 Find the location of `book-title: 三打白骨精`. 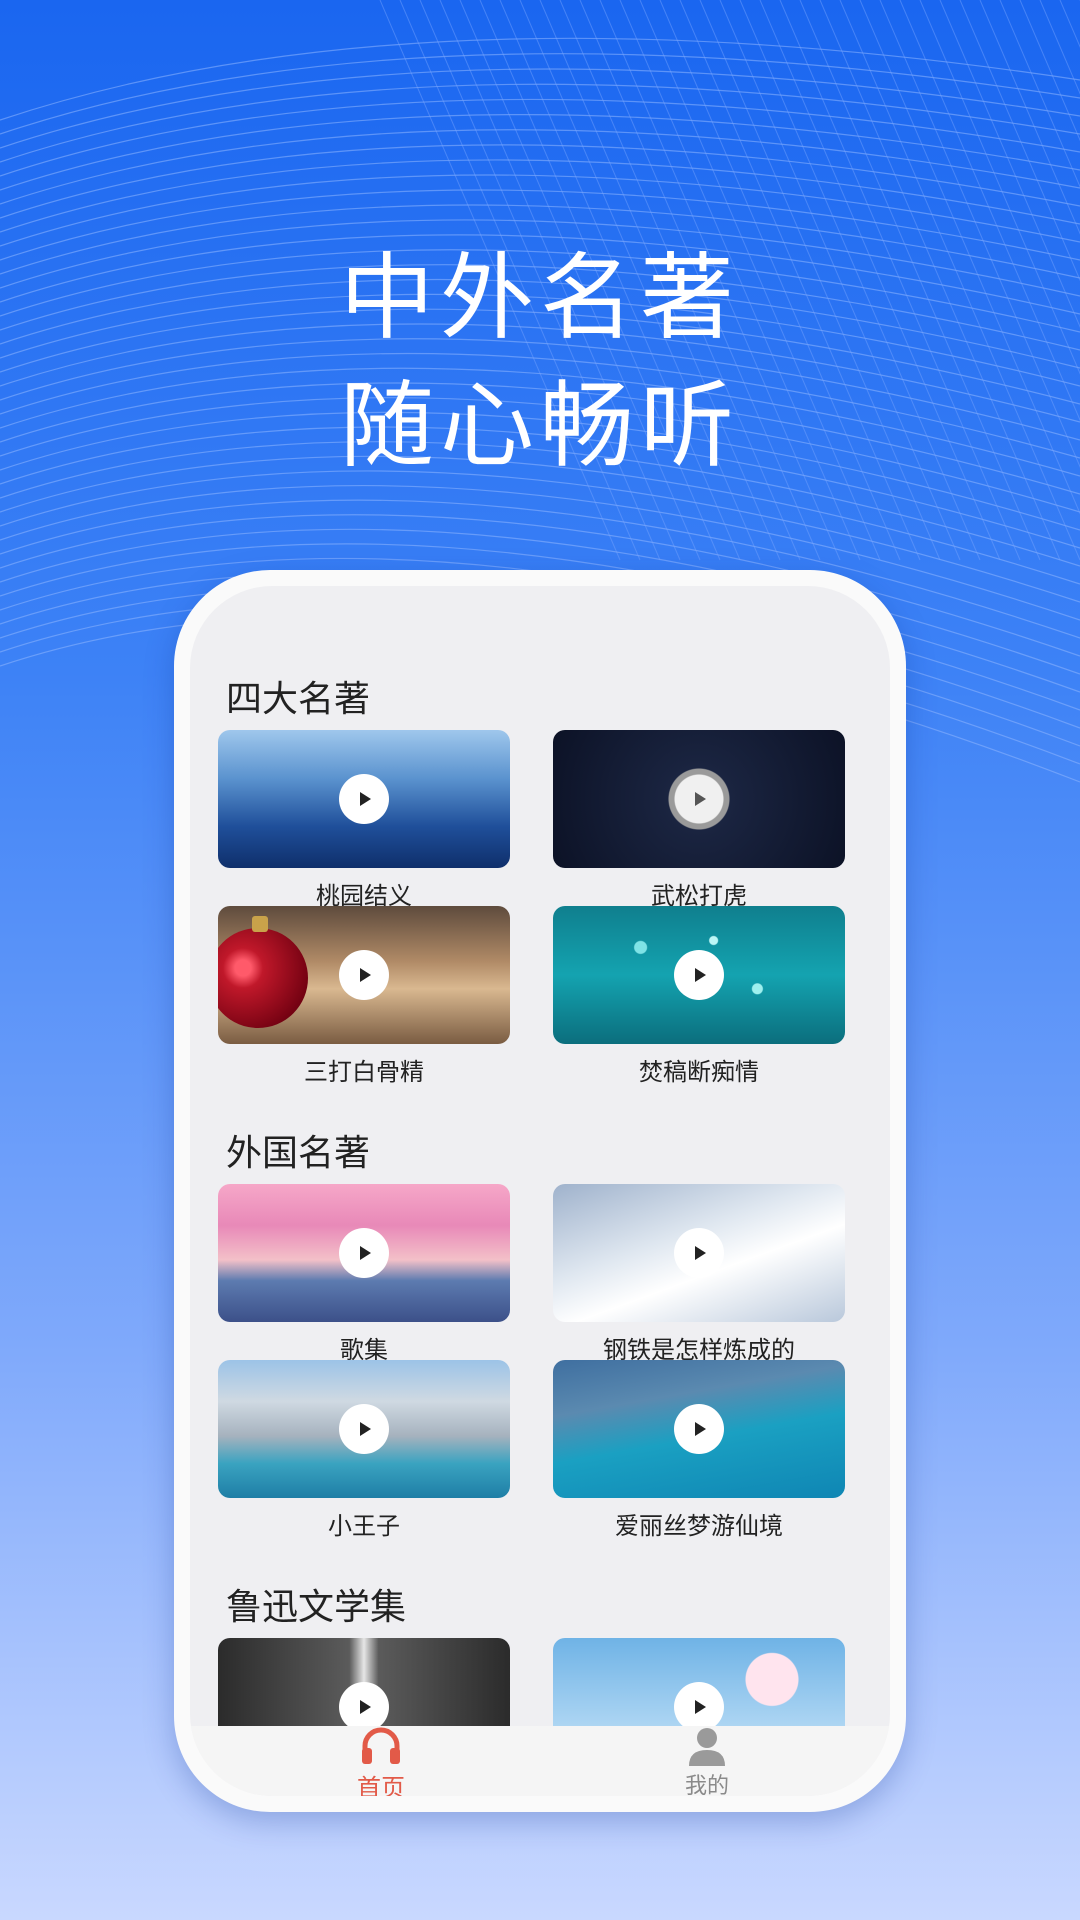

book-title: 三打白骨精 is located at coordinates (364, 1072).